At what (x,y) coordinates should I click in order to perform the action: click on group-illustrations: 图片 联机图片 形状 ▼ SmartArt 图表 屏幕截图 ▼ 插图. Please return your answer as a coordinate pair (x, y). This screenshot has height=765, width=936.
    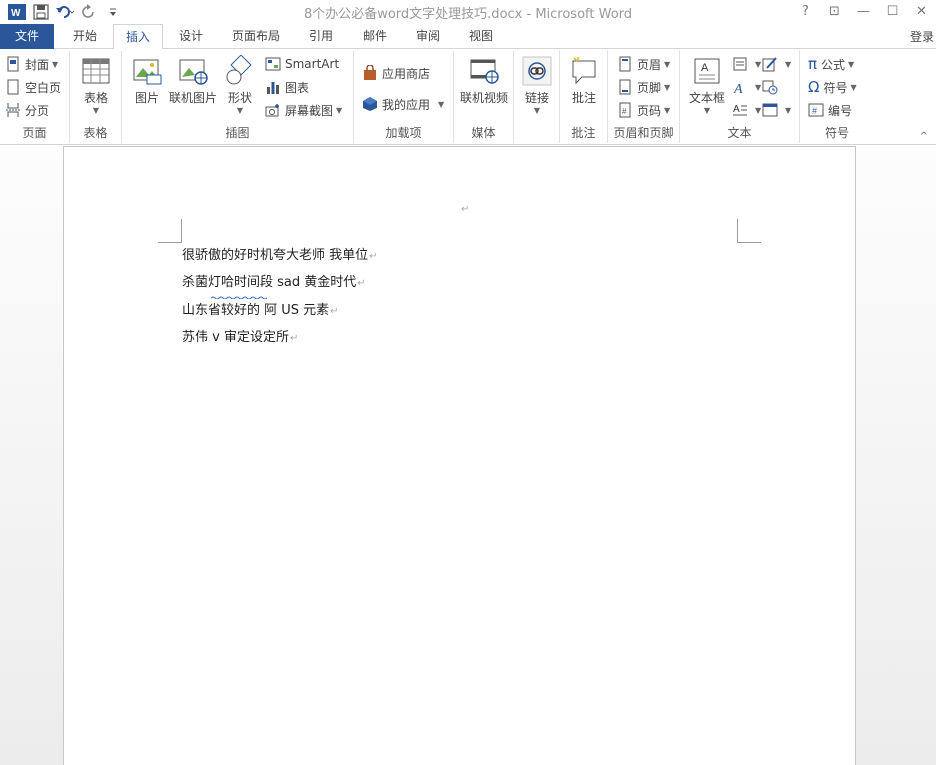
    Looking at the image, I should click on (238, 97).